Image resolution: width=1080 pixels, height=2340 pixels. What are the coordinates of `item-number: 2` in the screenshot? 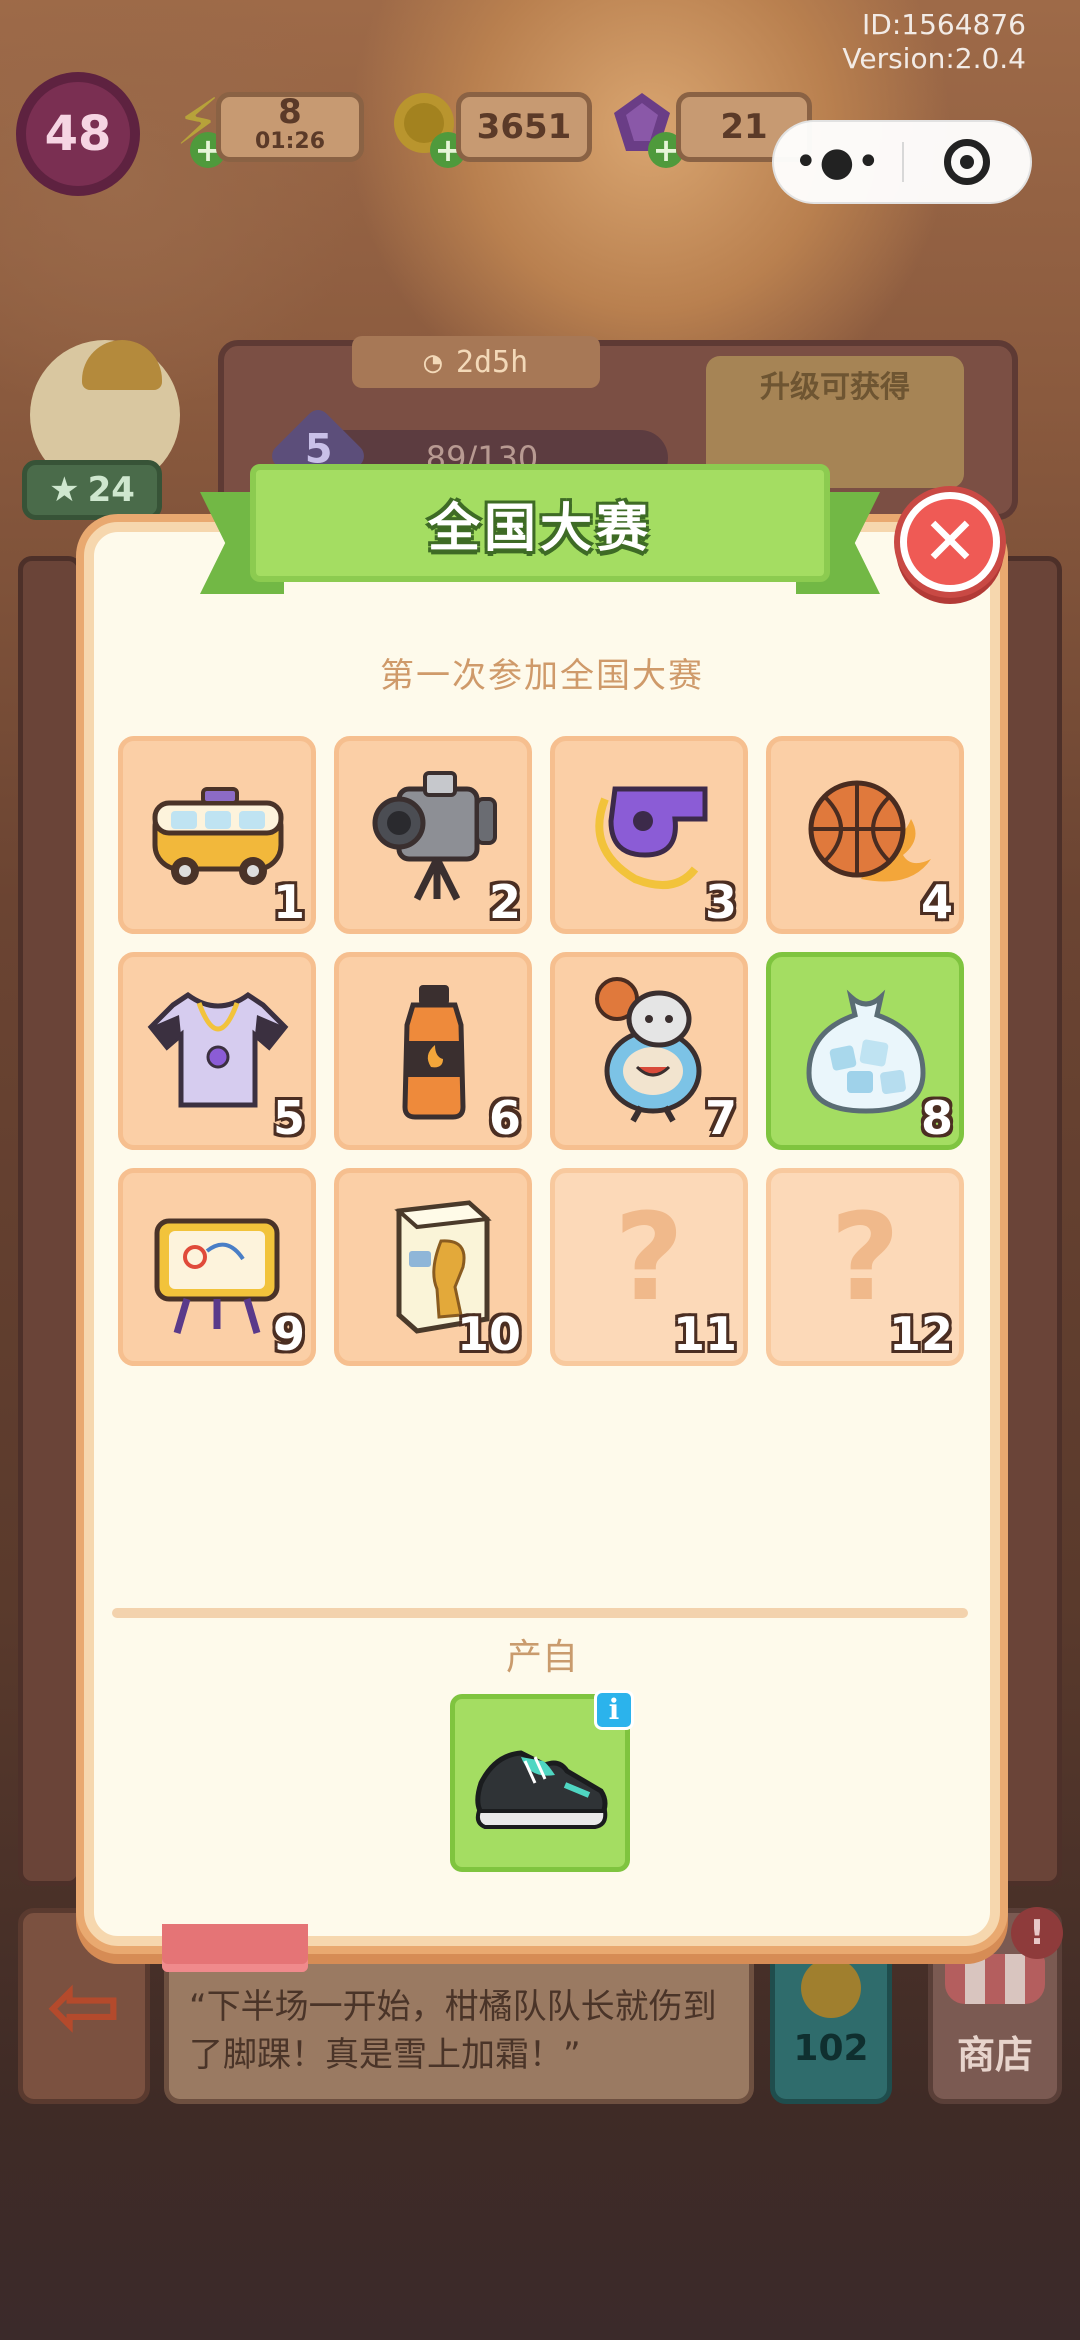 It's located at (504, 902).